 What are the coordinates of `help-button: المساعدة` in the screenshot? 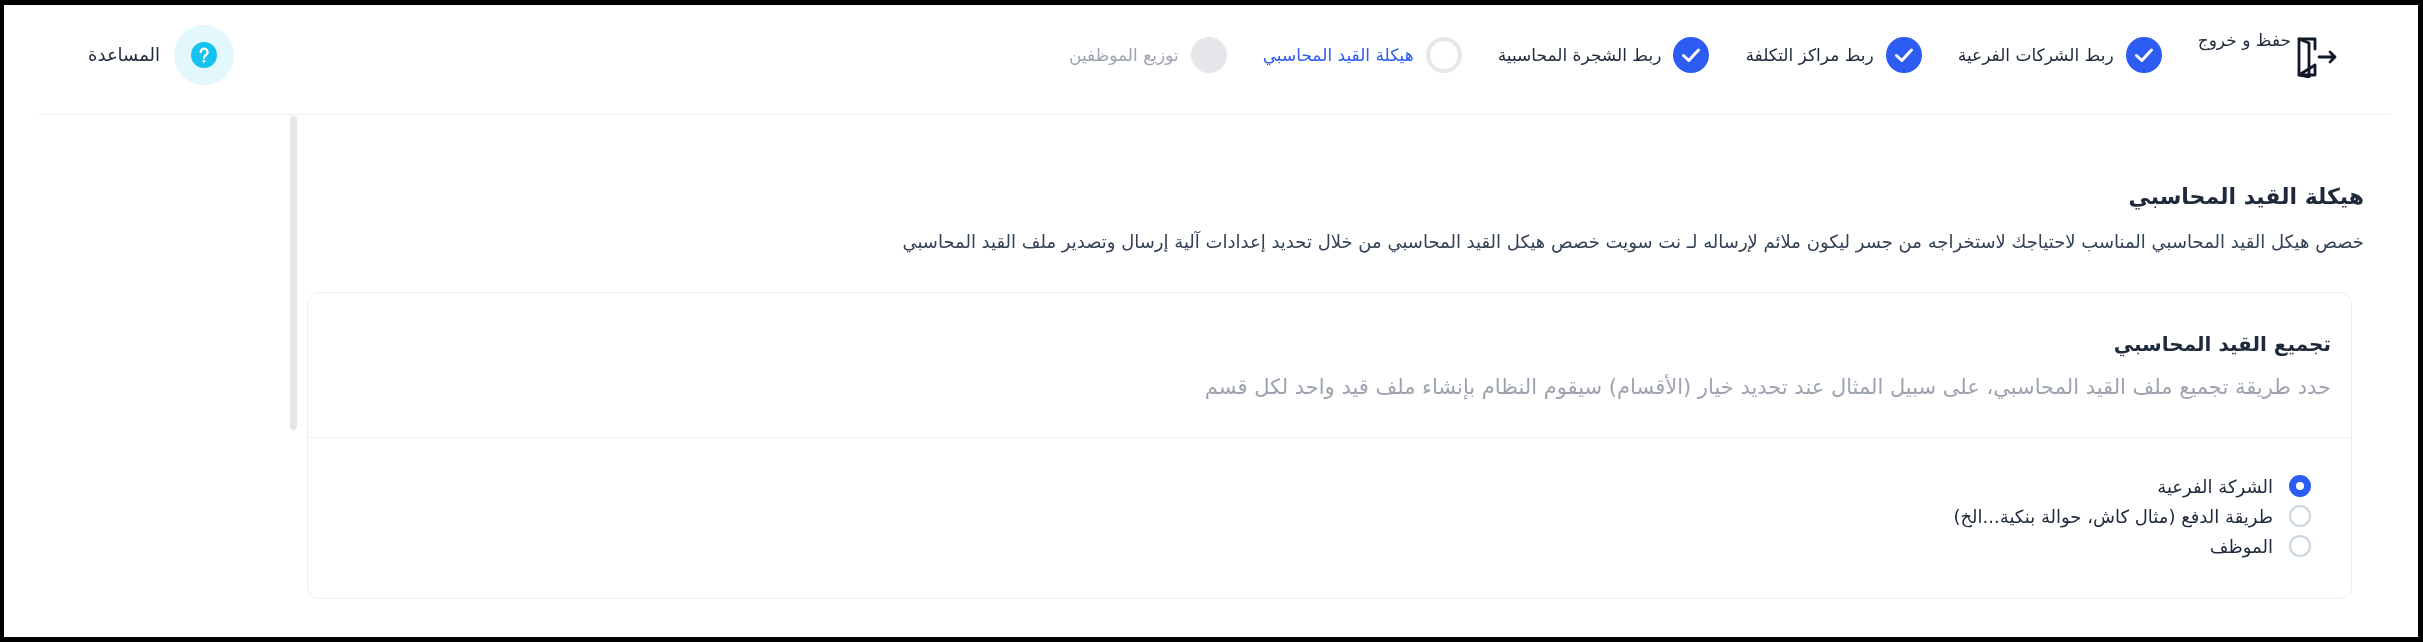 It's located at (161, 54).